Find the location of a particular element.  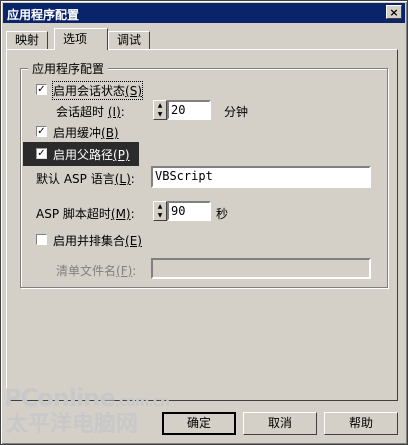

parent-paths-checkbox: ✓ is located at coordinates (41, 153).